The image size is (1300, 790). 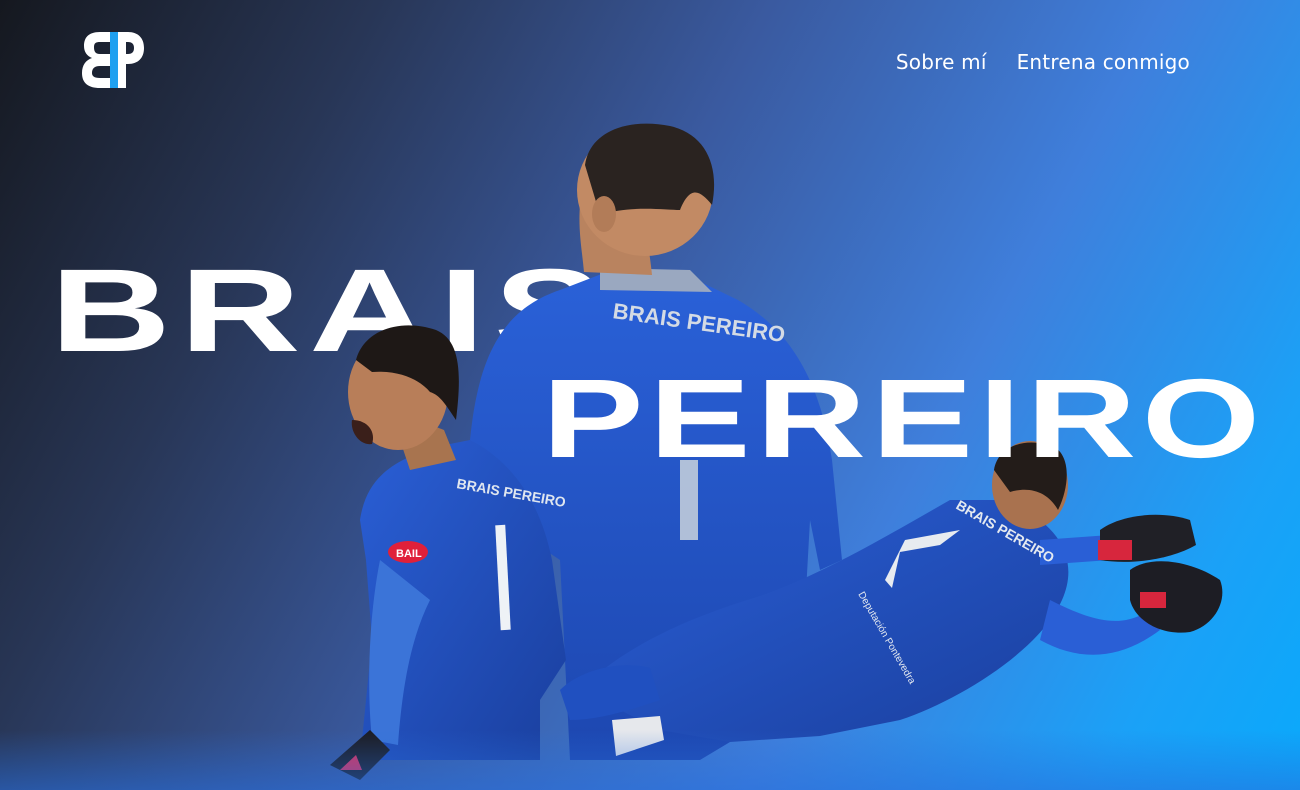 I want to click on svg-text: BAIL, so click(x=409, y=554).